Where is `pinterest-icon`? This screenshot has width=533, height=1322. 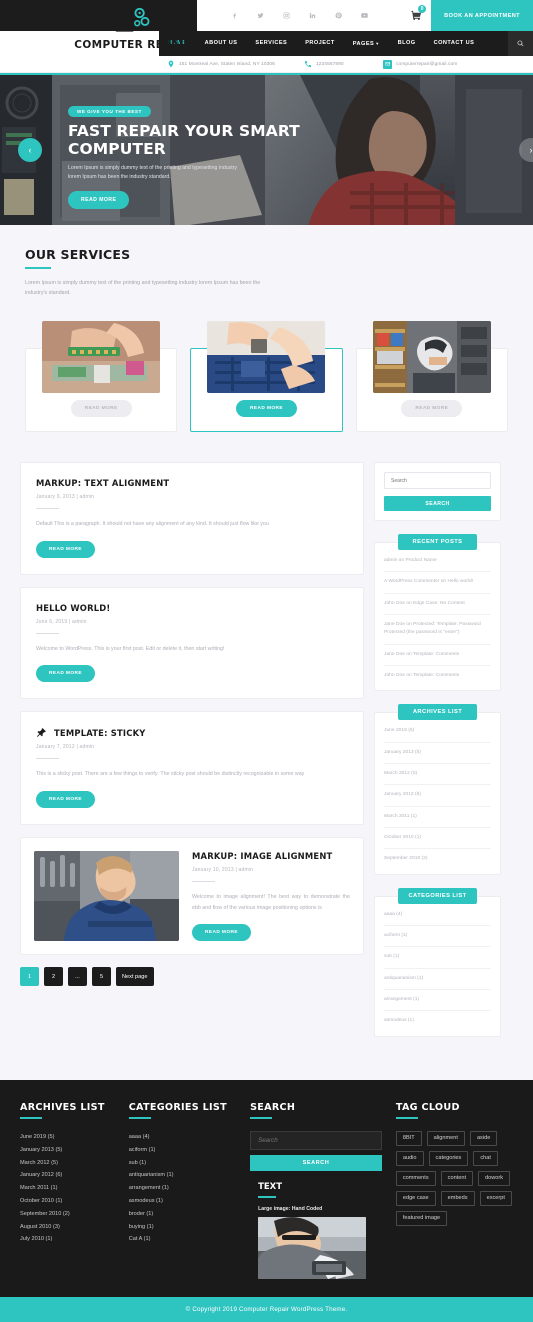 pinterest-icon is located at coordinates (338, 15).